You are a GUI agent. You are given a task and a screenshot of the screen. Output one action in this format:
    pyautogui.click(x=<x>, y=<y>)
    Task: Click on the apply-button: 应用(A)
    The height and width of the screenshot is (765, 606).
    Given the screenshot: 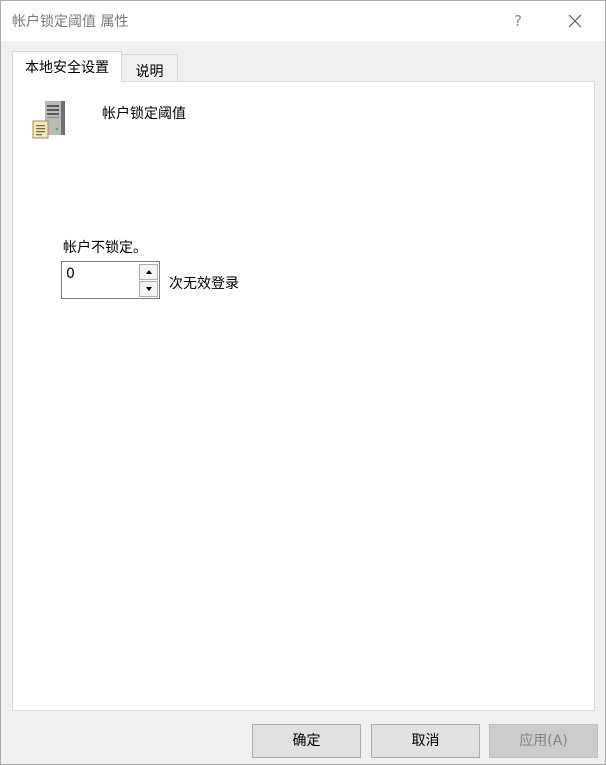 What is the action you would take?
    pyautogui.click(x=543, y=741)
    